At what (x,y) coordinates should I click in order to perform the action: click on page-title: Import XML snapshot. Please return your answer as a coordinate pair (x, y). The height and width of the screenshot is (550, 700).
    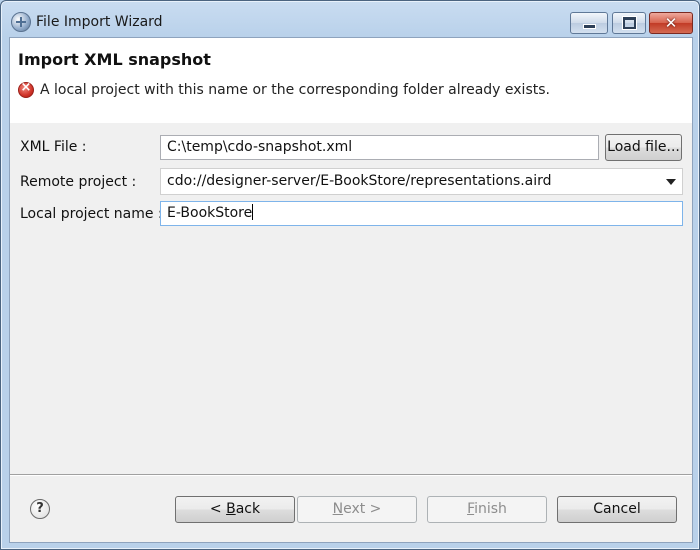
    Looking at the image, I should click on (114, 59).